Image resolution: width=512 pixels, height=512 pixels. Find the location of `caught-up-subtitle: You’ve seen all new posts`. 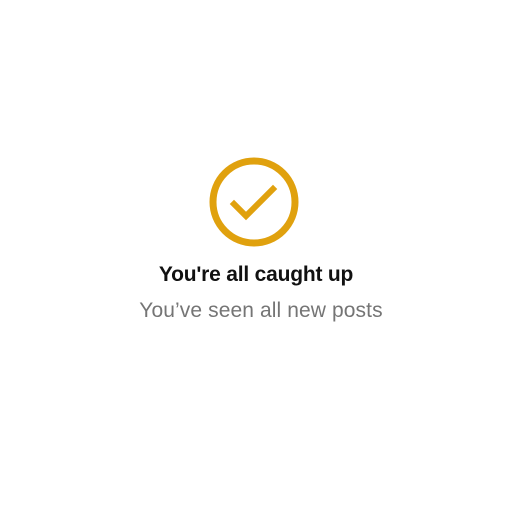

caught-up-subtitle: You’ve seen all new posts is located at coordinates (261, 310).